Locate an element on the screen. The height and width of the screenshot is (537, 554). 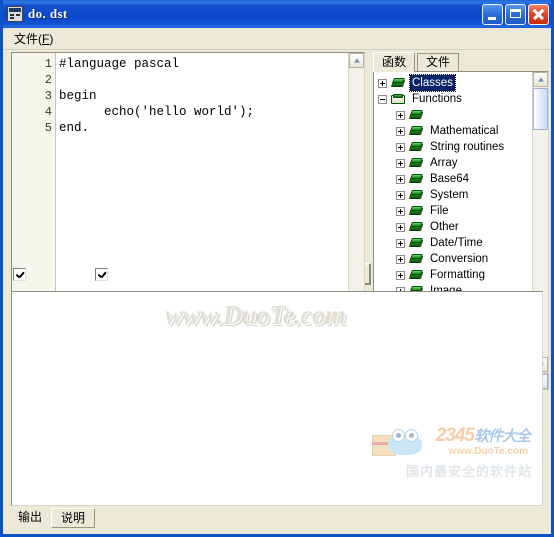
line-number: 5 is located at coordinates (48, 128).